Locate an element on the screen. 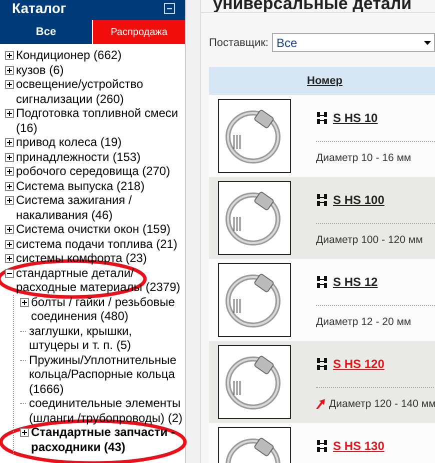 This screenshot has width=435, height=463. tree-item: Пружины/Уплотнительные кольца/Распорные кольца (1666) is located at coordinates (107, 374).